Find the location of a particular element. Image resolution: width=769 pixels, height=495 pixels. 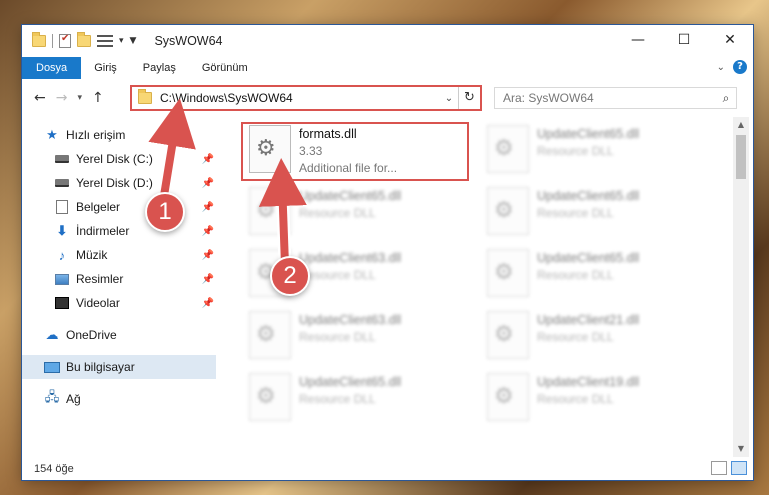

folder-icon is located at coordinates (39, 39).